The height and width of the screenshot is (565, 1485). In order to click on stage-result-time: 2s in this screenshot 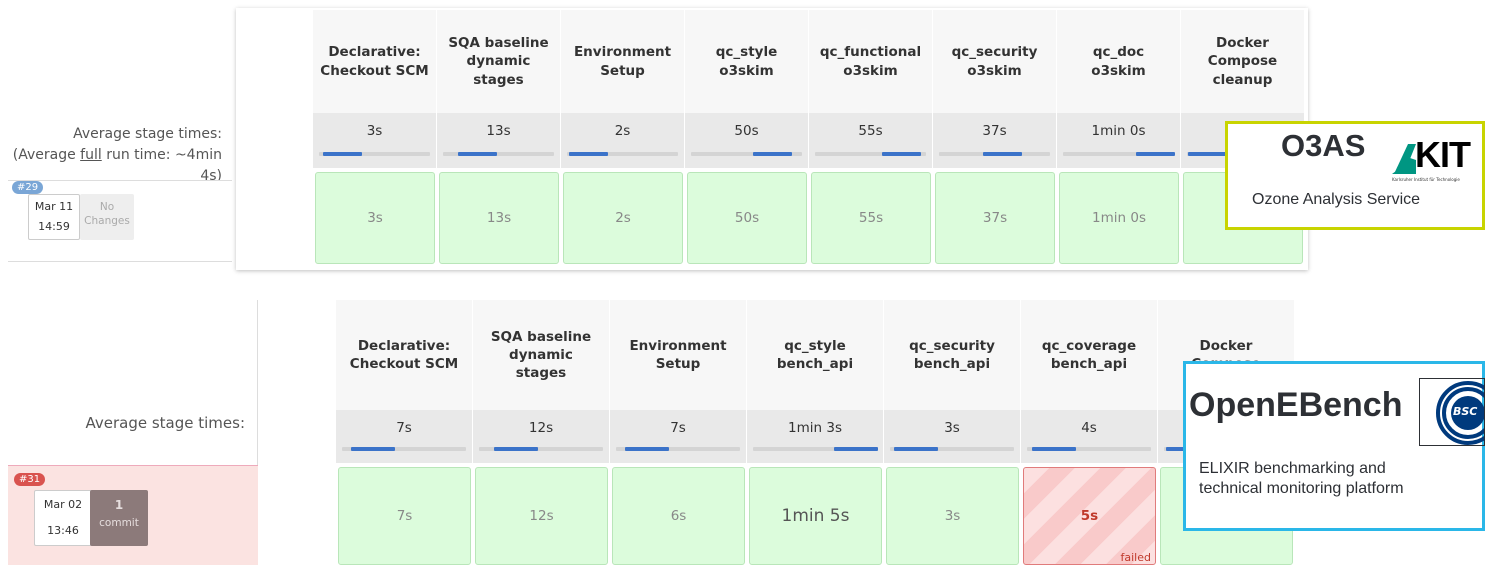, I will do `click(623, 218)`.